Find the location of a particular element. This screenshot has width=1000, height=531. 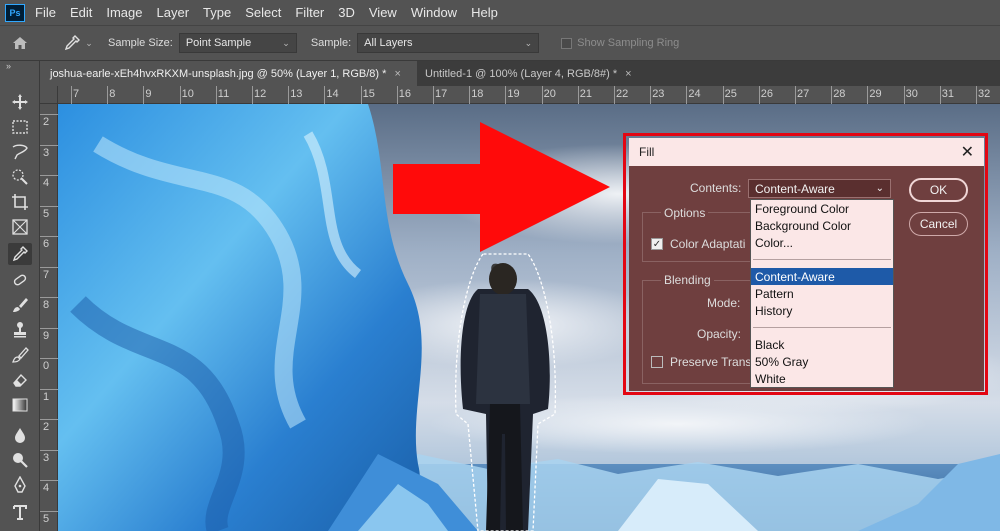

menu-help: Help is located at coordinates (484, 12).